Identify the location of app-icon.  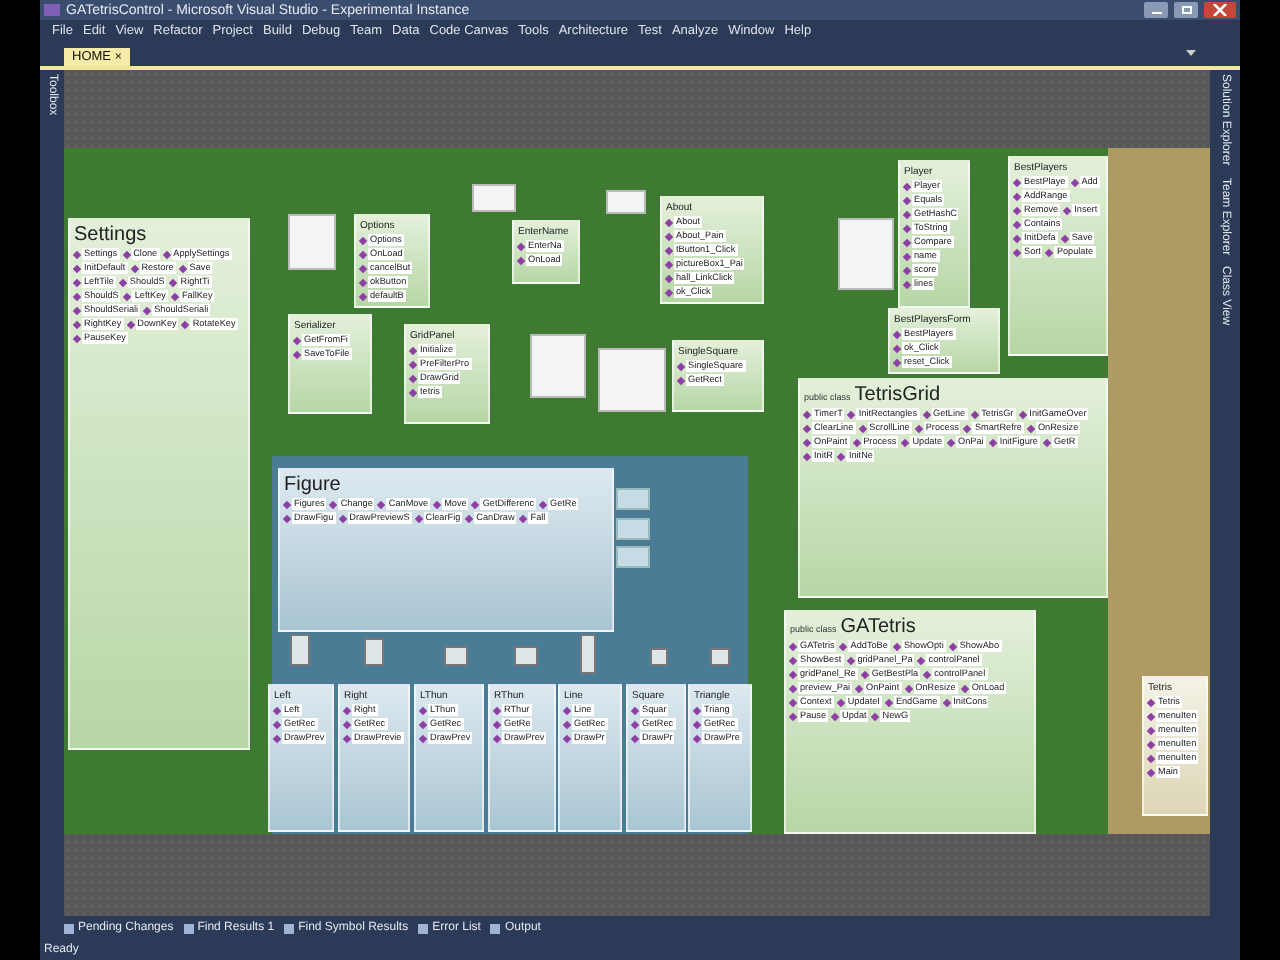
(52, 10).